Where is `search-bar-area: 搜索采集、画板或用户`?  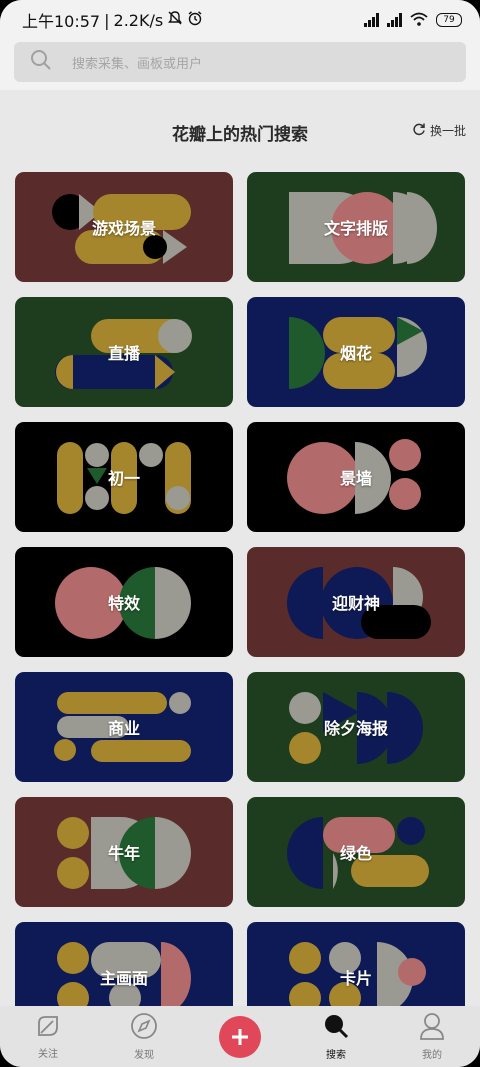
search-bar-area: 搜索采集、画板或用户 is located at coordinates (240, 63).